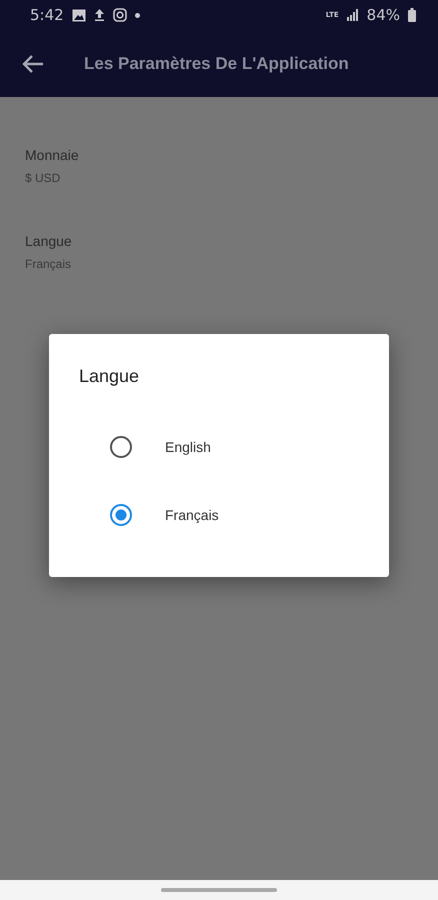 The width and height of the screenshot is (438, 900). What do you see at coordinates (216, 64) in the screenshot?
I see `page-title: Les Paramètres De L'Application` at bounding box center [216, 64].